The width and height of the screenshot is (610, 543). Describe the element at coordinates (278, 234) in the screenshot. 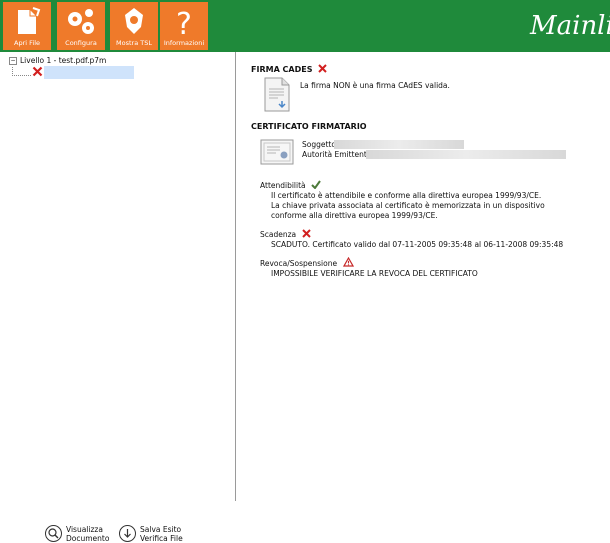

I see `expiry-heading-text: Scadenza` at that location.